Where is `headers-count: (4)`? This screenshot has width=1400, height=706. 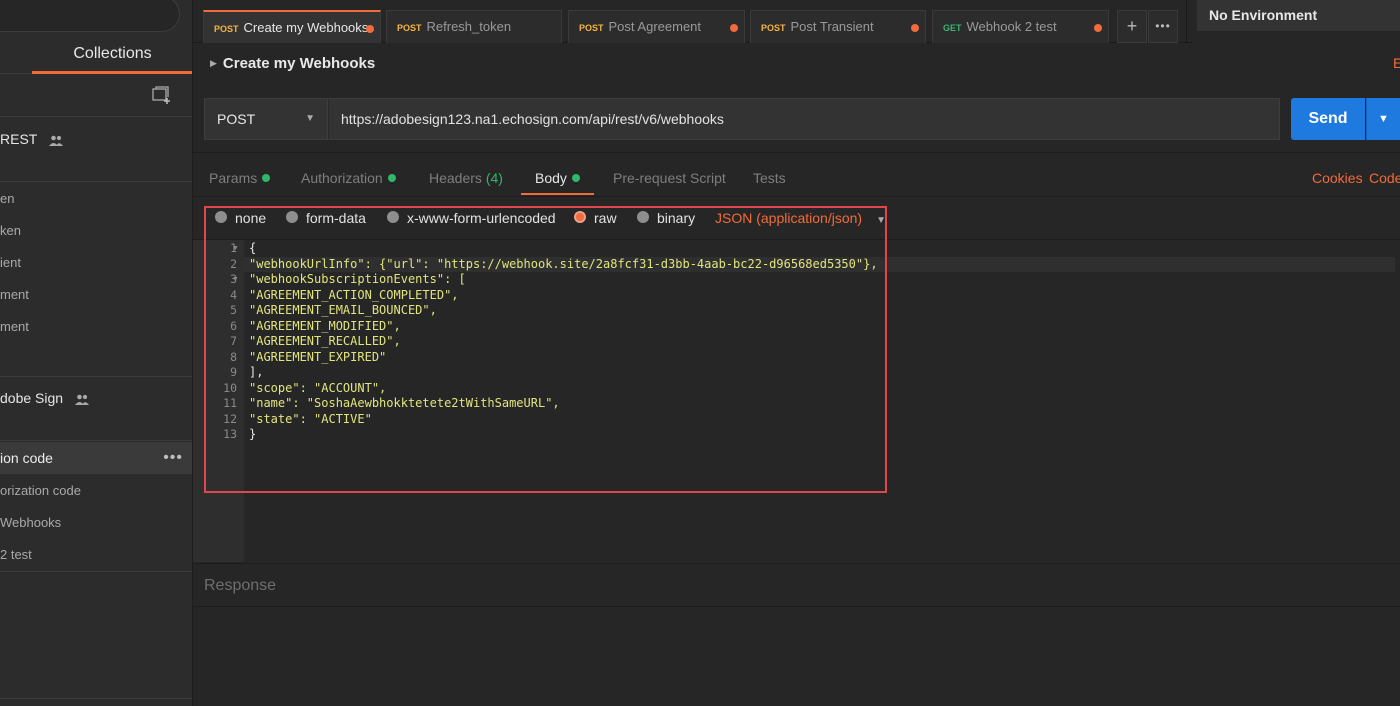
headers-count: (4) is located at coordinates (494, 178).